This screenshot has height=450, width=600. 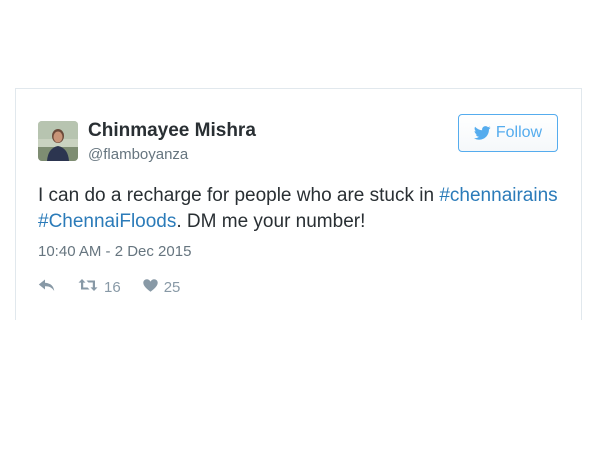 What do you see at coordinates (498, 195) in the screenshot?
I see `hashtag-link: #chennairains` at bounding box center [498, 195].